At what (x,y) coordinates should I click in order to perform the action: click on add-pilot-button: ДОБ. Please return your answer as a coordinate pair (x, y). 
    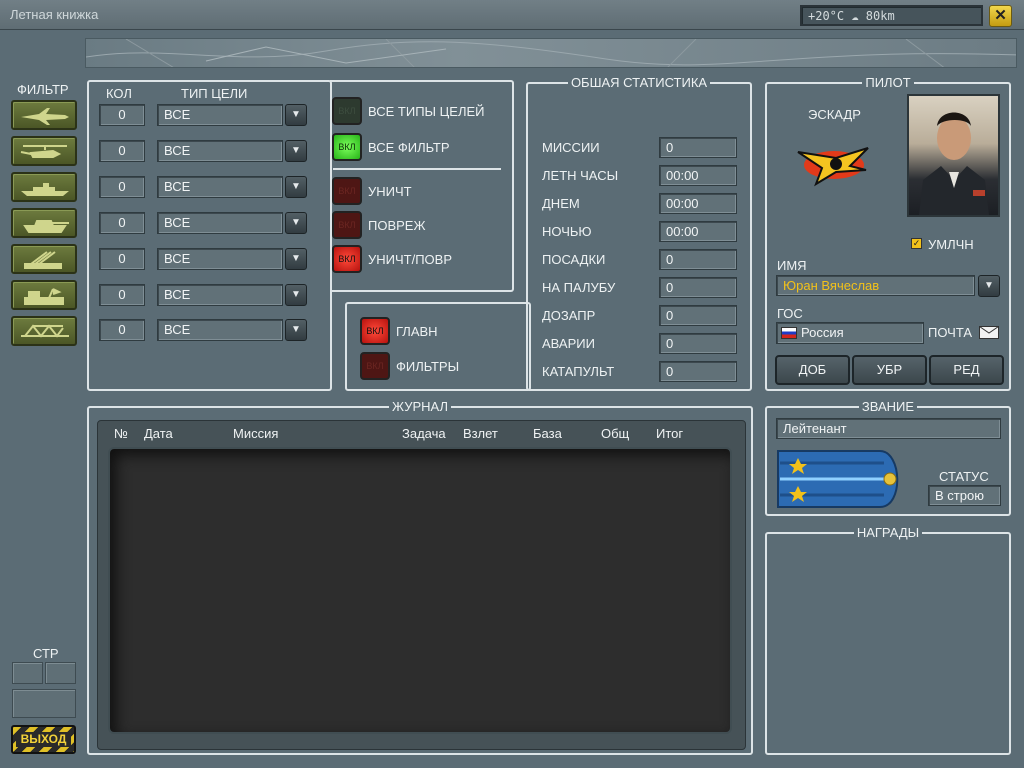
    Looking at the image, I should click on (812, 370).